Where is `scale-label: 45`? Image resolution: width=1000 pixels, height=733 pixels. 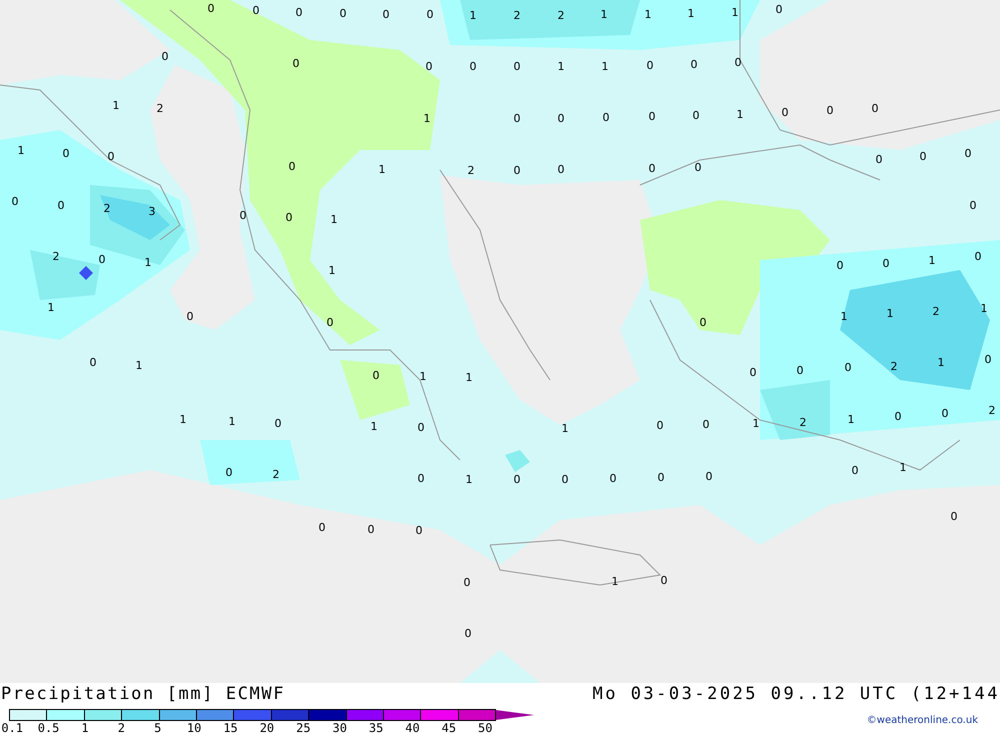
scale-label: 45 is located at coordinates (449, 727).